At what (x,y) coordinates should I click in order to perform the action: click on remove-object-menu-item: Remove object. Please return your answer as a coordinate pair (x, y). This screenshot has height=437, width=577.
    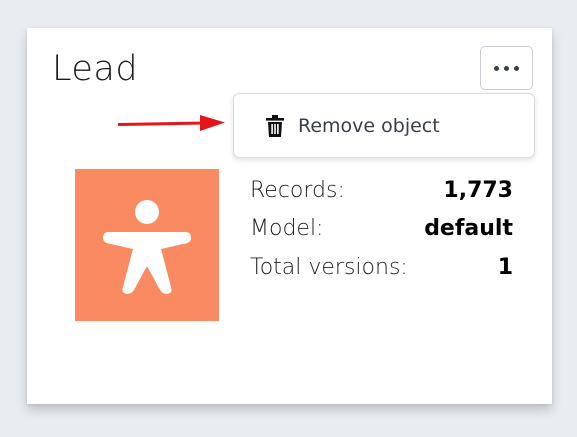
    Looking at the image, I should click on (384, 125).